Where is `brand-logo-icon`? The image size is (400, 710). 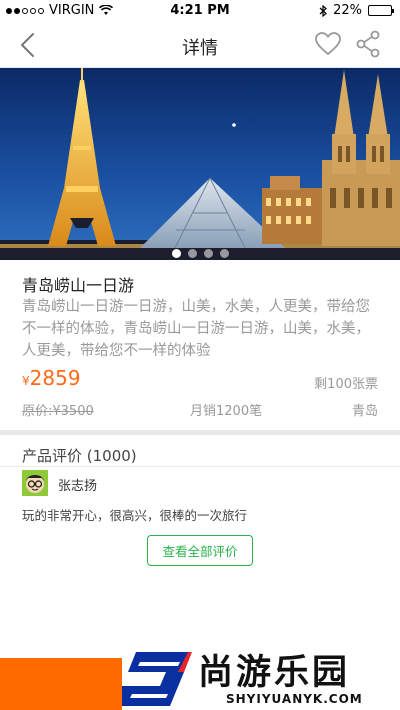 brand-logo-icon is located at coordinates (157, 679).